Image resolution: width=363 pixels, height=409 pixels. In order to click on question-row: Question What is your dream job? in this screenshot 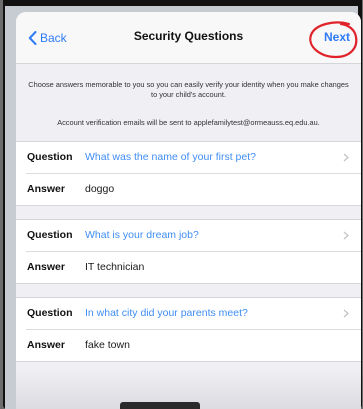, I will do `click(188, 235)`.